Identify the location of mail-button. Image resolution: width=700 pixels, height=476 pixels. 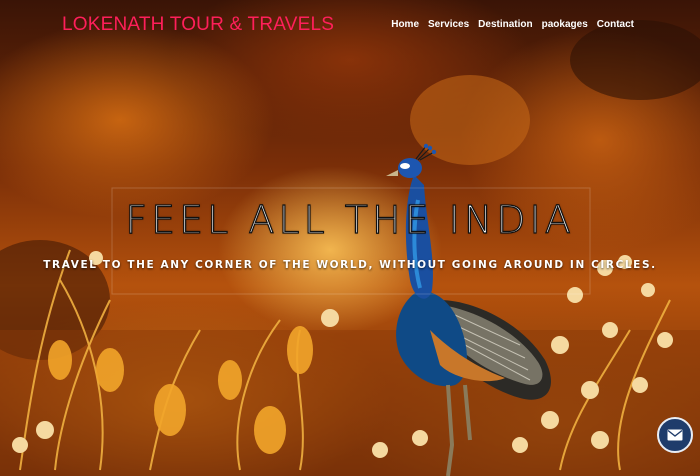
(675, 435).